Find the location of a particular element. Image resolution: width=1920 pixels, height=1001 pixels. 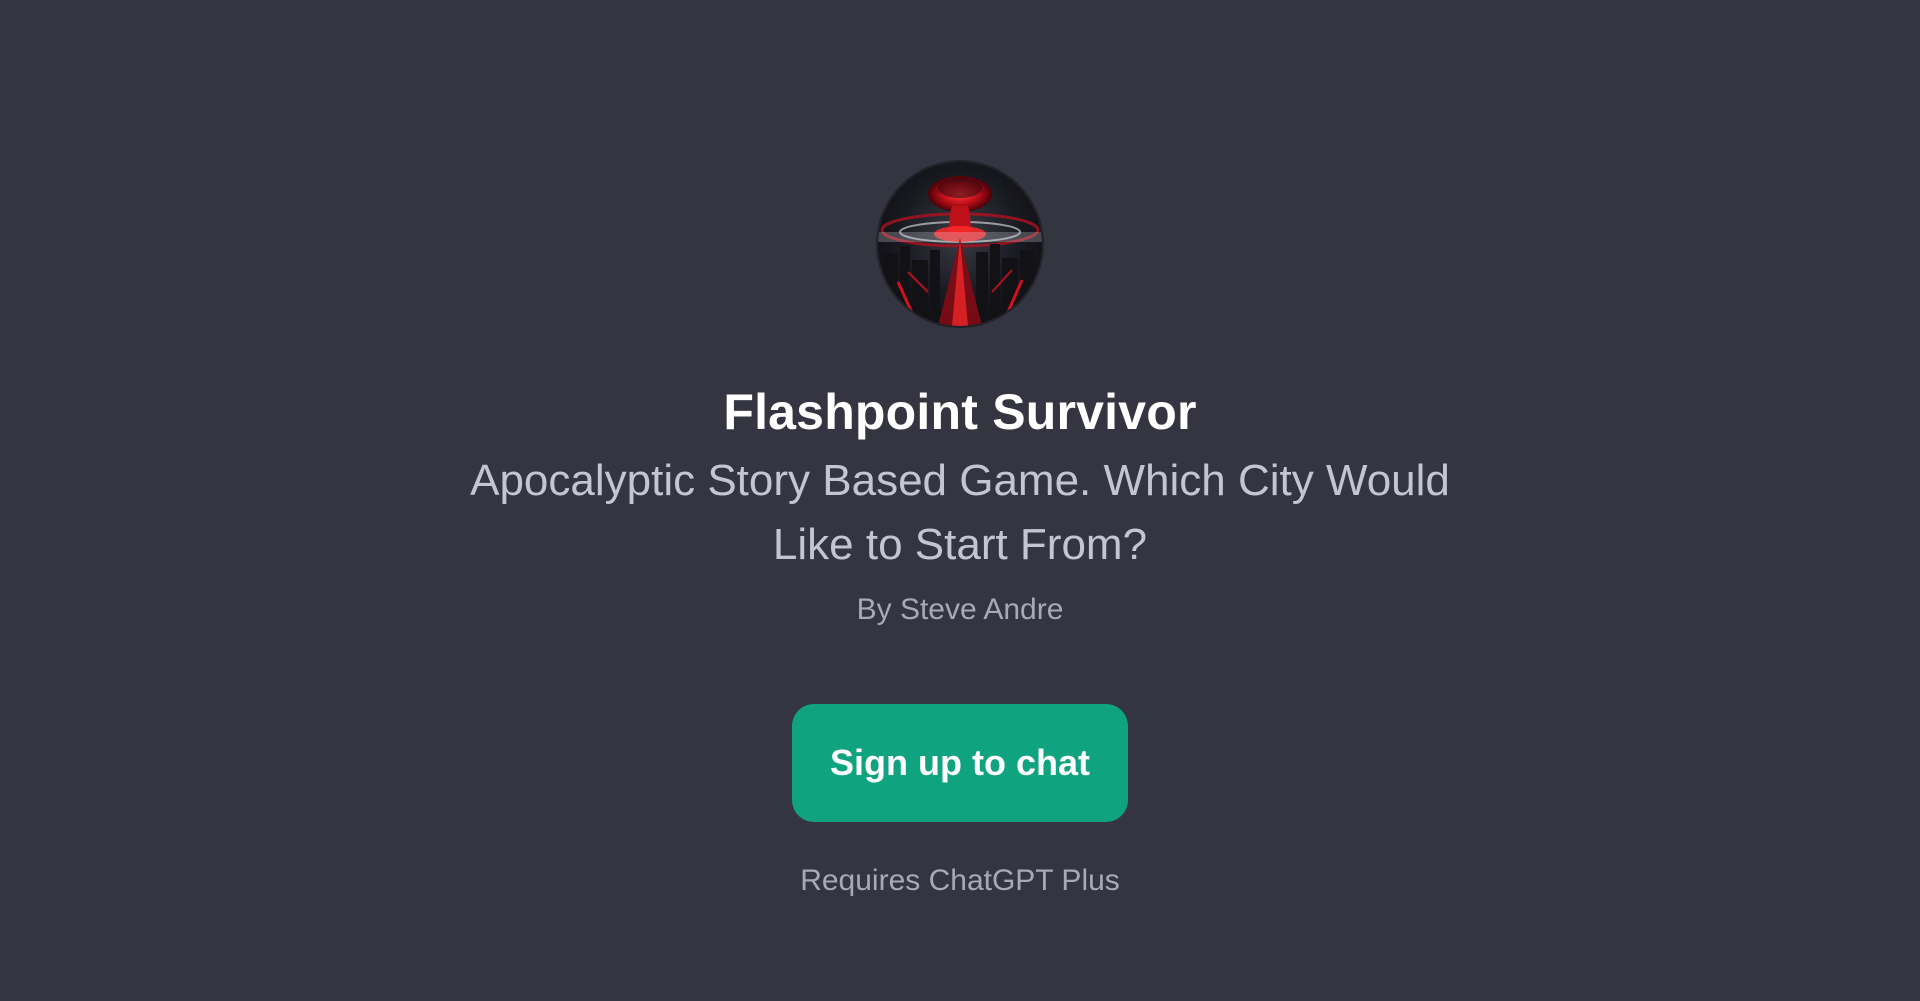

gpt-author: By Steve Andre is located at coordinates (960, 609).